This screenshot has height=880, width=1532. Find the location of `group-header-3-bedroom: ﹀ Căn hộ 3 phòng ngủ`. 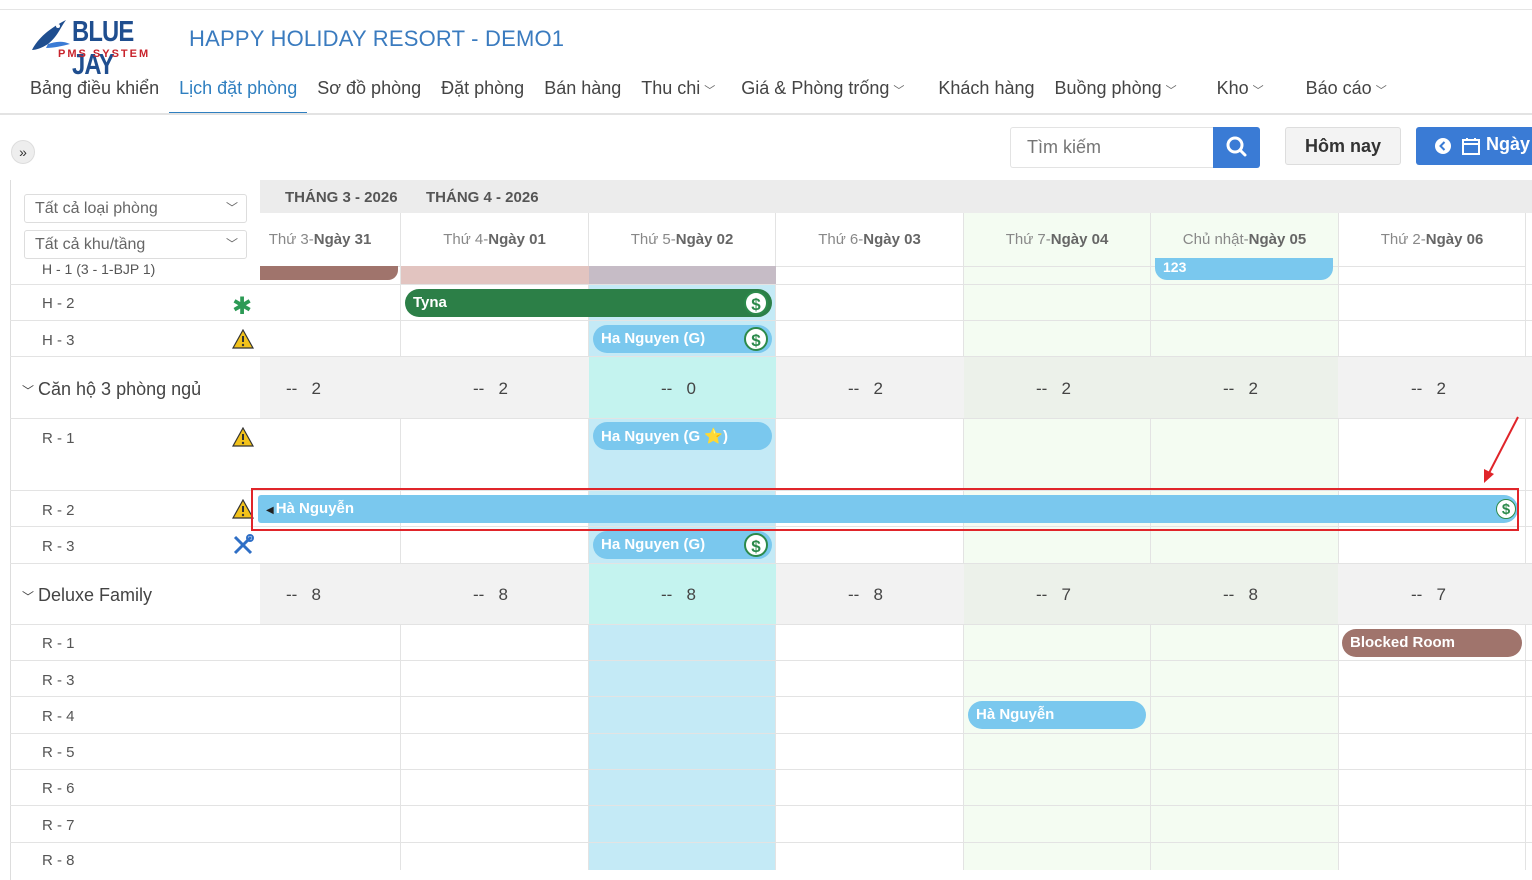

group-header-3-bedroom: ﹀ Căn hộ 3 phòng ngủ is located at coordinates (111, 389).